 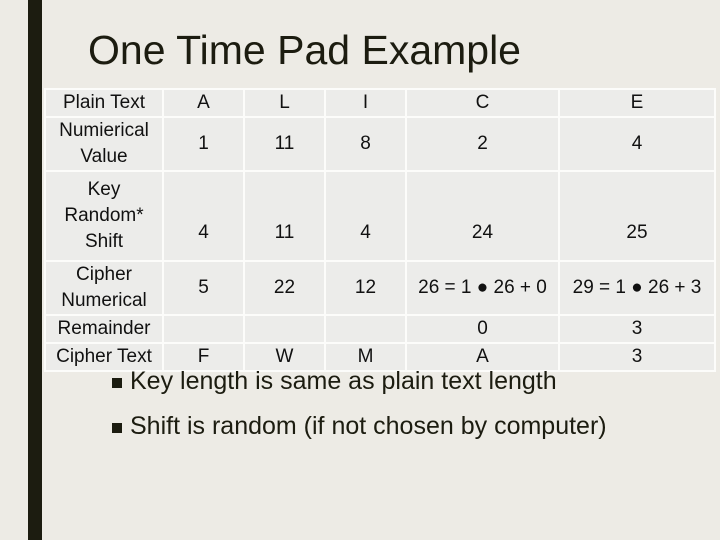 I want to click on table-cell: 1, so click(x=203, y=144).